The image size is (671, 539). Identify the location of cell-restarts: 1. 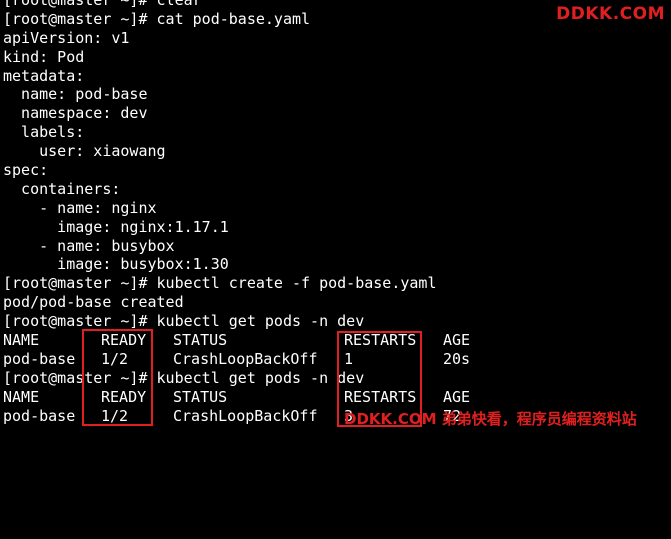
(349, 358).